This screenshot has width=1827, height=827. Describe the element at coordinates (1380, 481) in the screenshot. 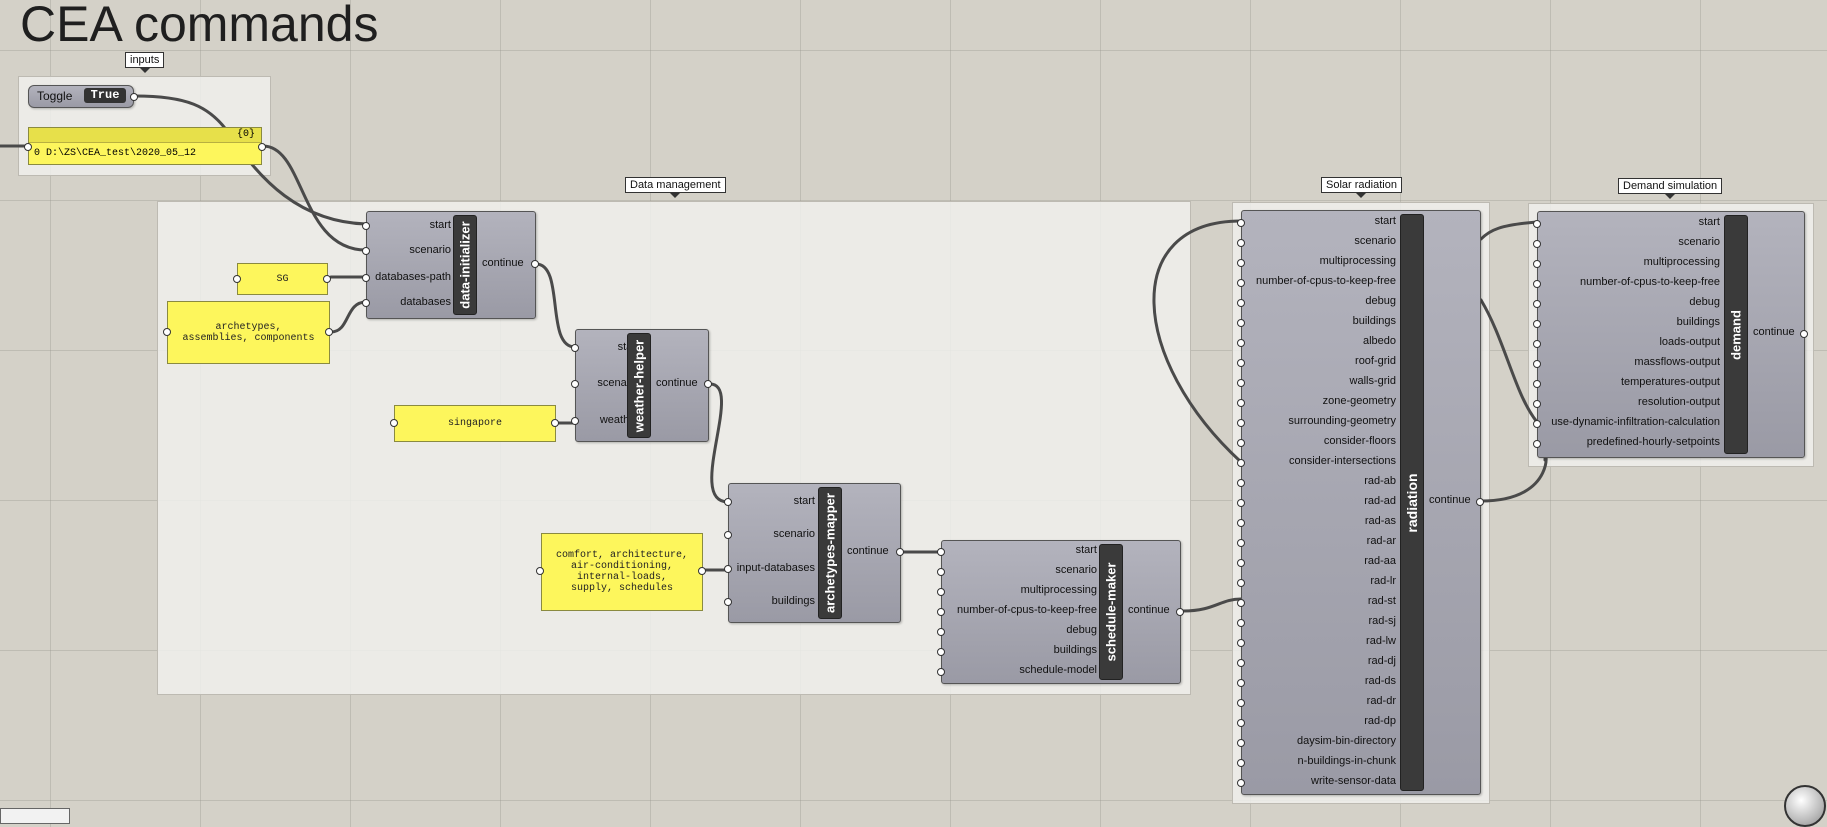

I see `input-rad-ab: rad-ab` at that location.